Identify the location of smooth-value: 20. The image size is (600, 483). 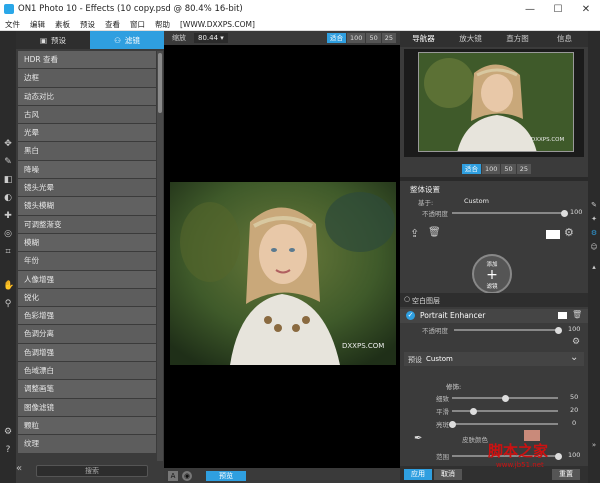
(574, 410).